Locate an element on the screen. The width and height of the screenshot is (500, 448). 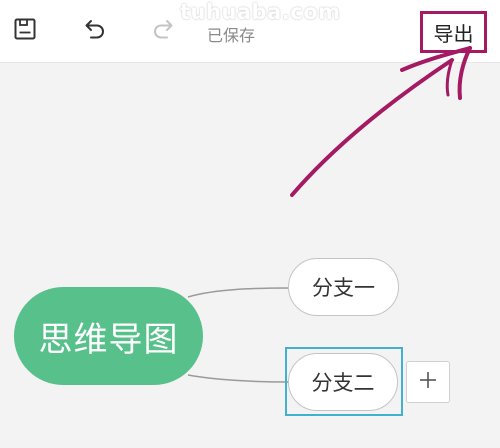
export-button: 导出 is located at coordinates (453, 32).